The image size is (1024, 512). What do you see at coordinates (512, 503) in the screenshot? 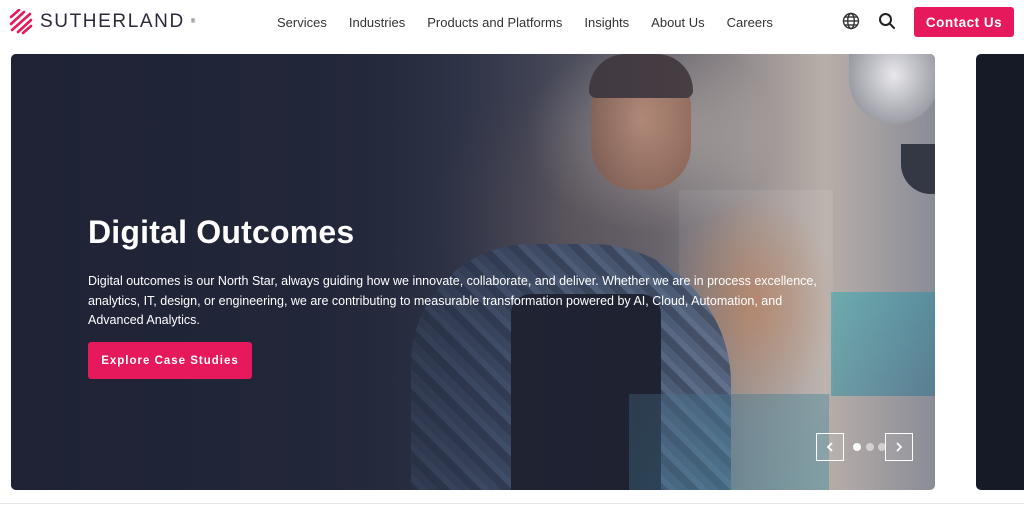
I see `page-divider` at bounding box center [512, 503].